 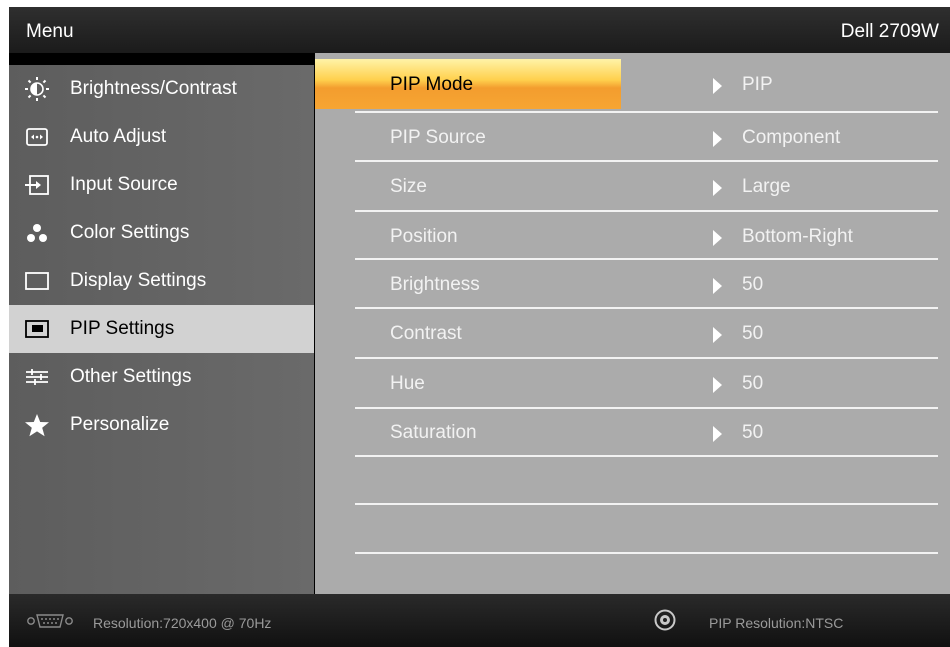 What do you see at coordinates (776, 623) in the screenshot?
I see `pip-resolution-status: PIP Resolution:NTSC` at bounding box center [776, 623].